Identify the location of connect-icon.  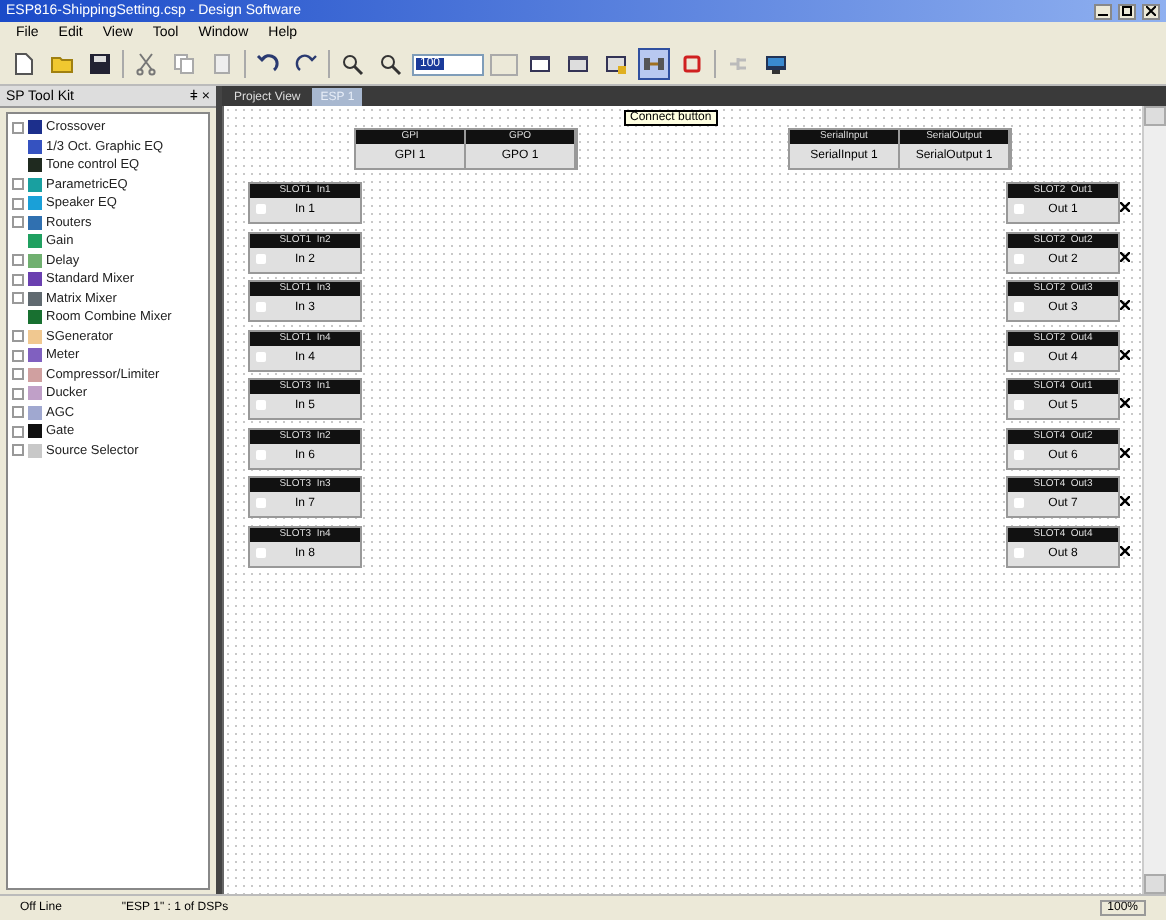
(654, 64).